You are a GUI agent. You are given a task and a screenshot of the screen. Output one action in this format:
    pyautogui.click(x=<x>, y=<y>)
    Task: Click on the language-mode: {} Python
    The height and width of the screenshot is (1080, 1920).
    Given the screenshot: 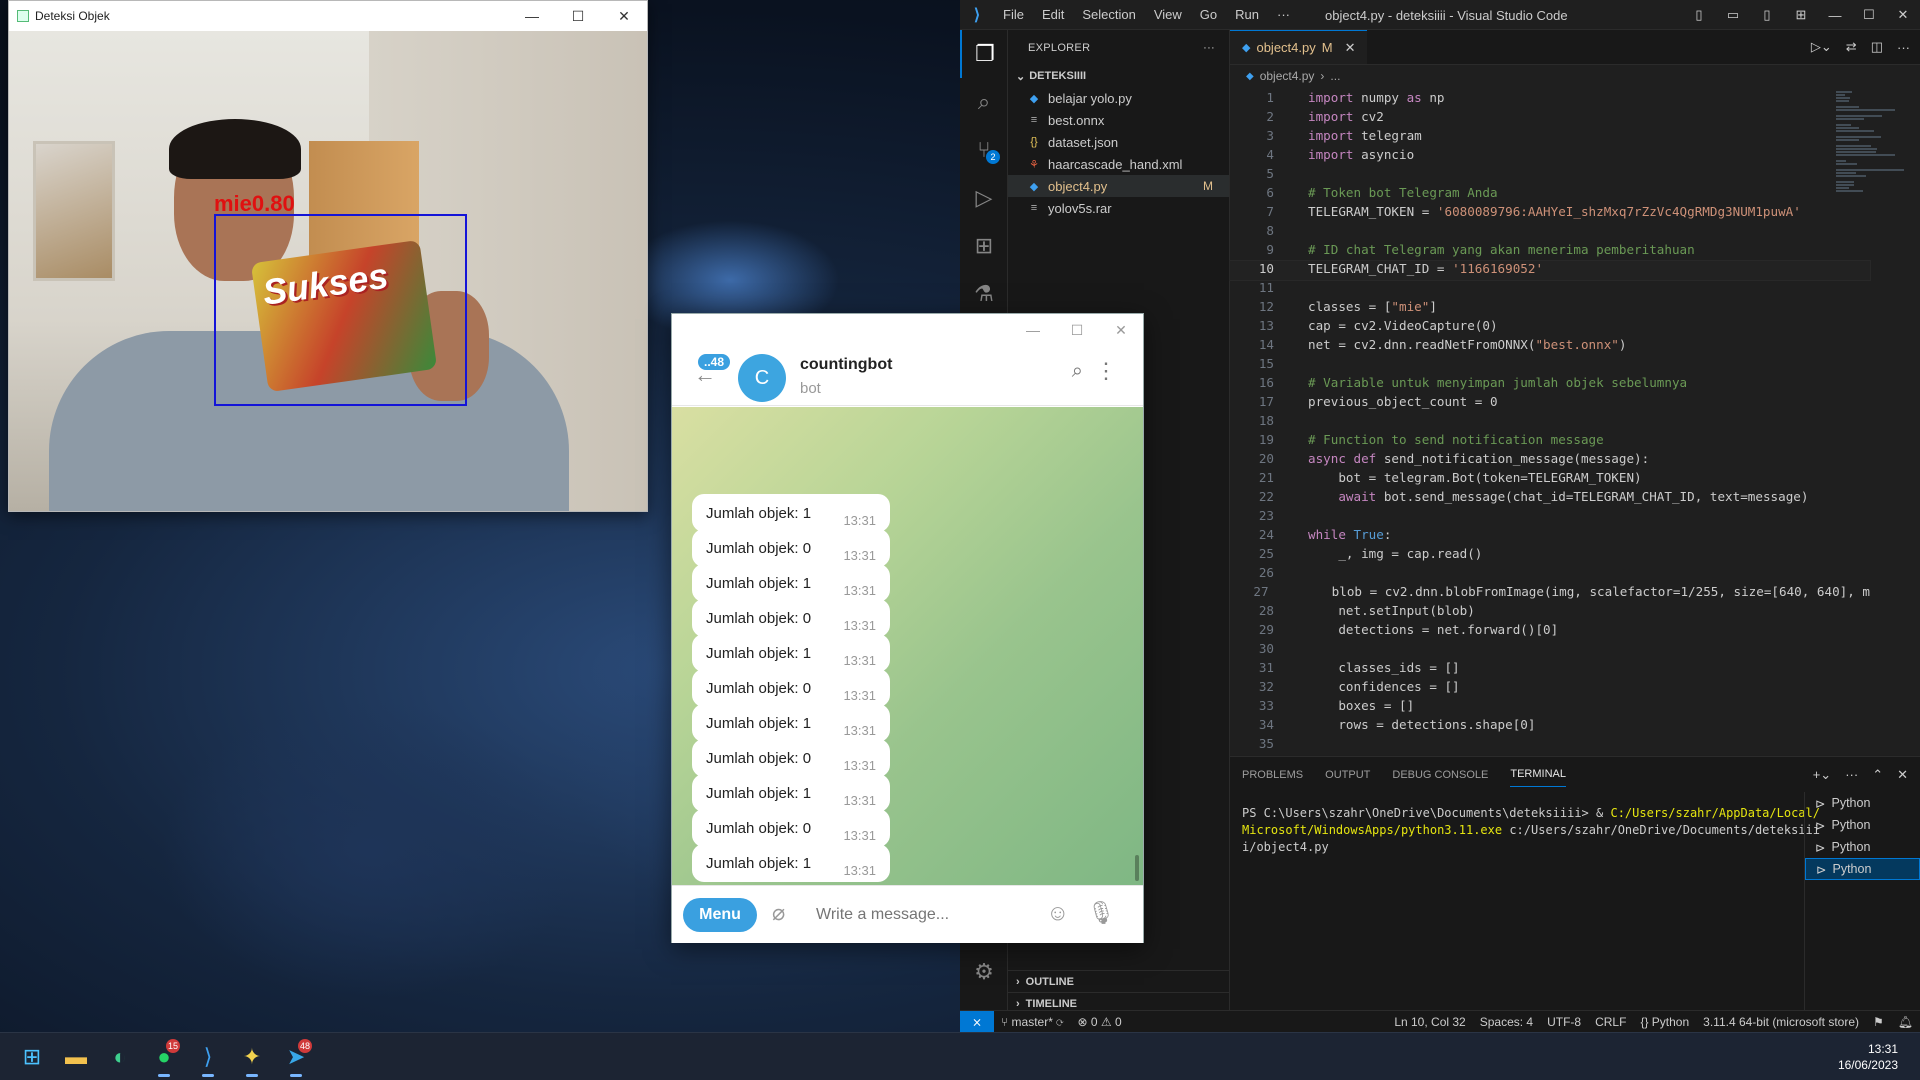 What is the action you would take?
    pyautogui.click(x=1664, y=1022)
    